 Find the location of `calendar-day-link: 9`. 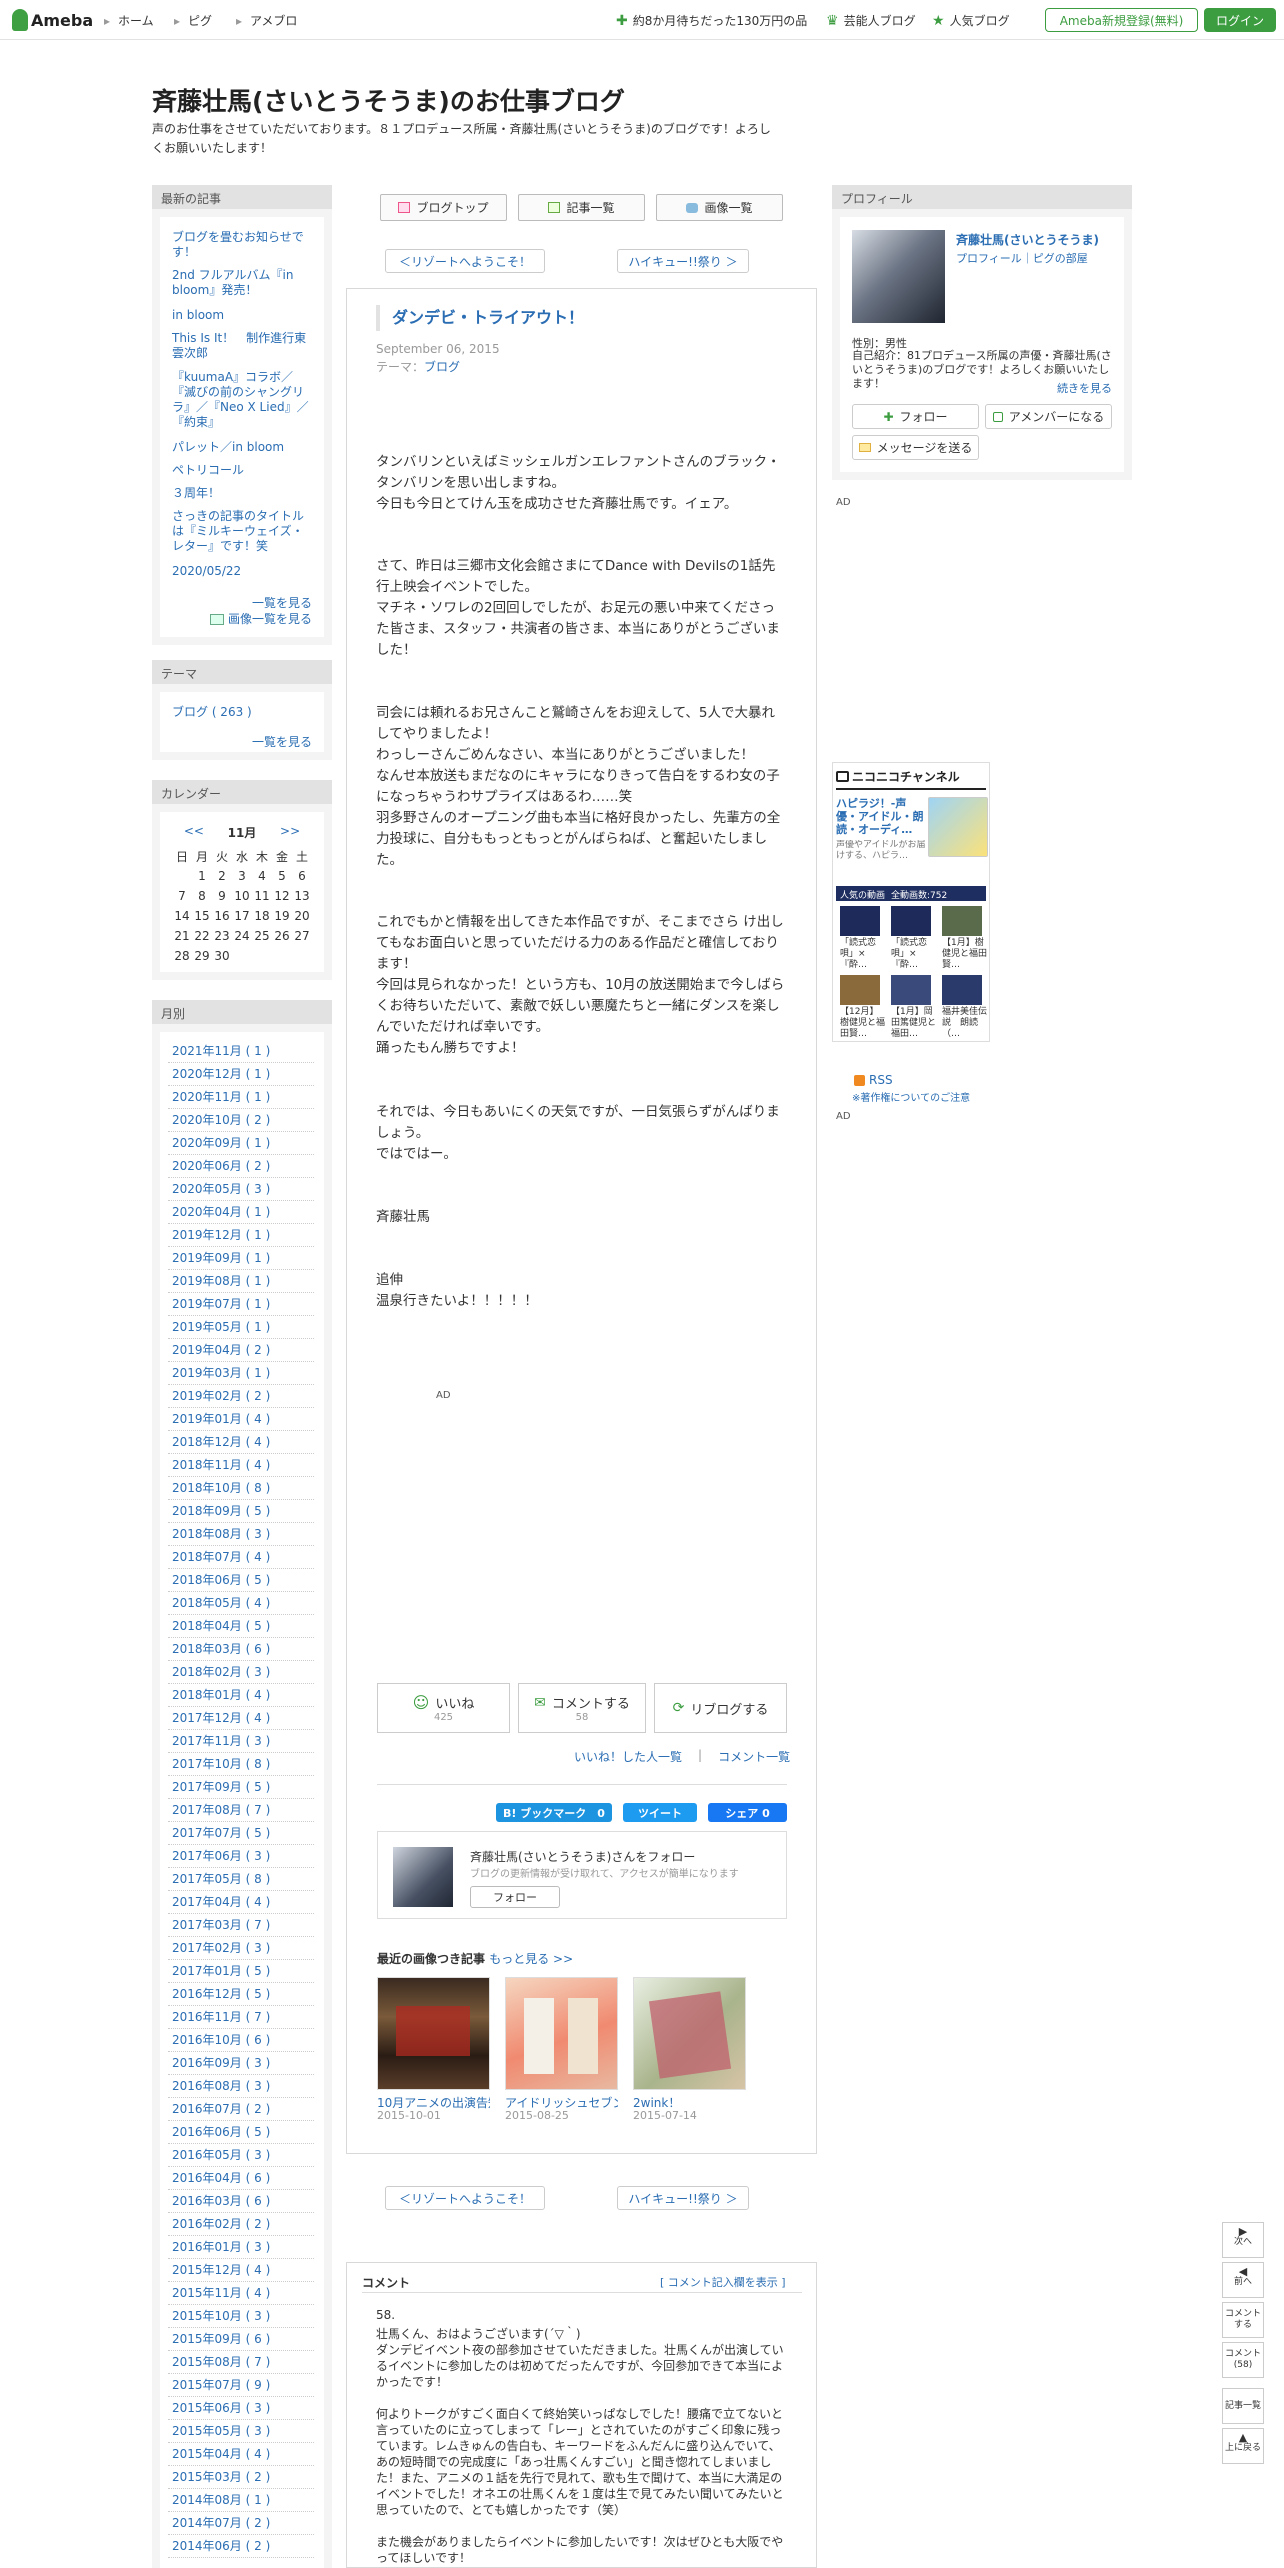

calendar-day-link: 9 is located at coordinates (222, 896).